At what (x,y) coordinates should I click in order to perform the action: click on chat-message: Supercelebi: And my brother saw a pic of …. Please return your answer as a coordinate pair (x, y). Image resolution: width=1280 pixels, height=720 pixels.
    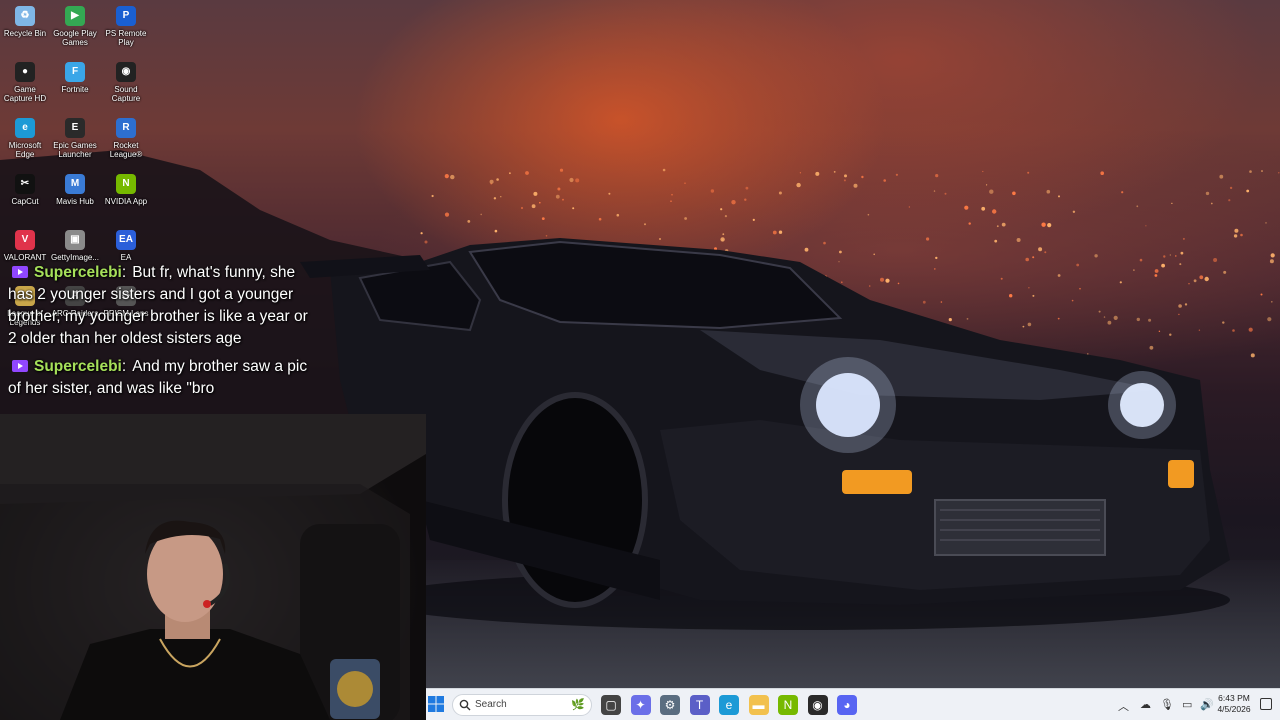
    Looking at the image, I should click on (158, 377).